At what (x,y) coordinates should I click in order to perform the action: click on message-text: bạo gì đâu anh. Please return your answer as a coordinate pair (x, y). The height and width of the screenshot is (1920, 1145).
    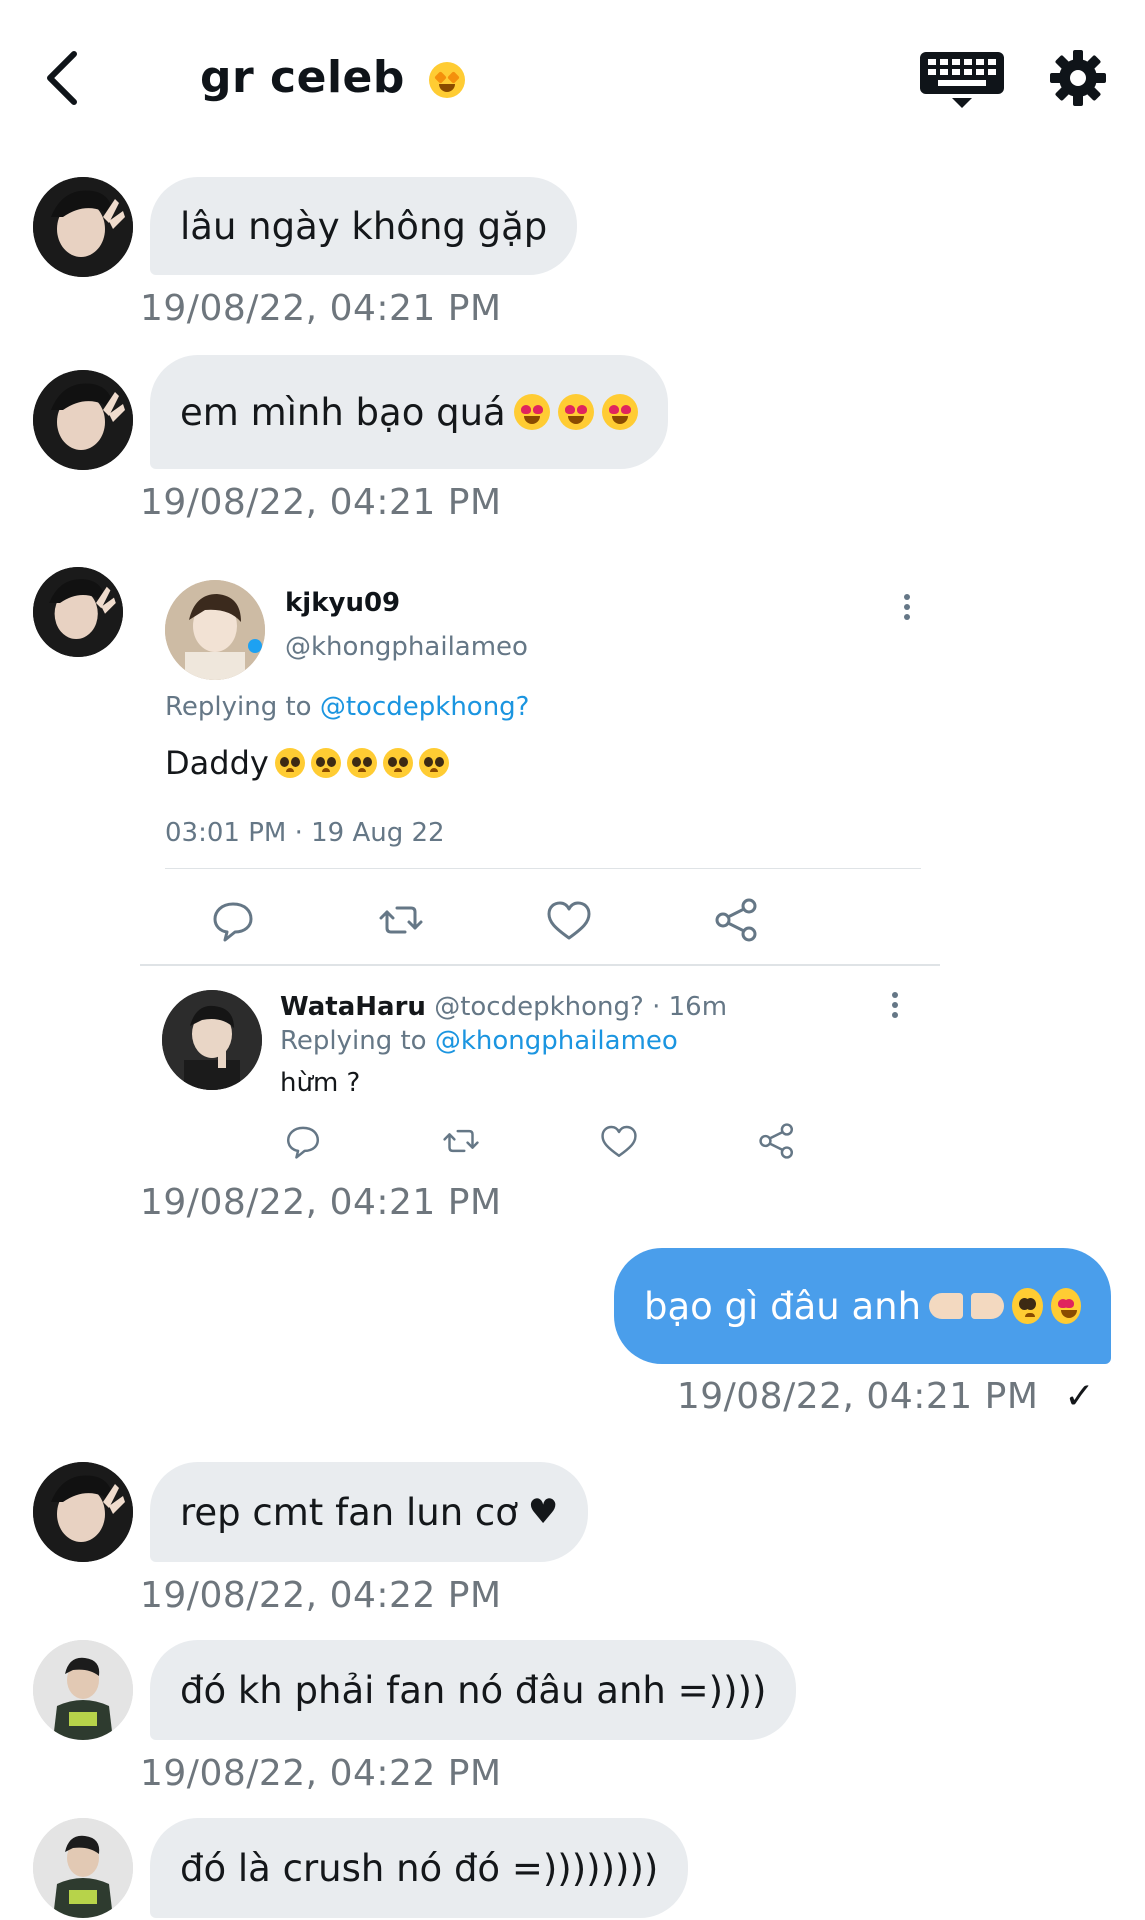
    Looking at the image, I should click on (783, 1306).